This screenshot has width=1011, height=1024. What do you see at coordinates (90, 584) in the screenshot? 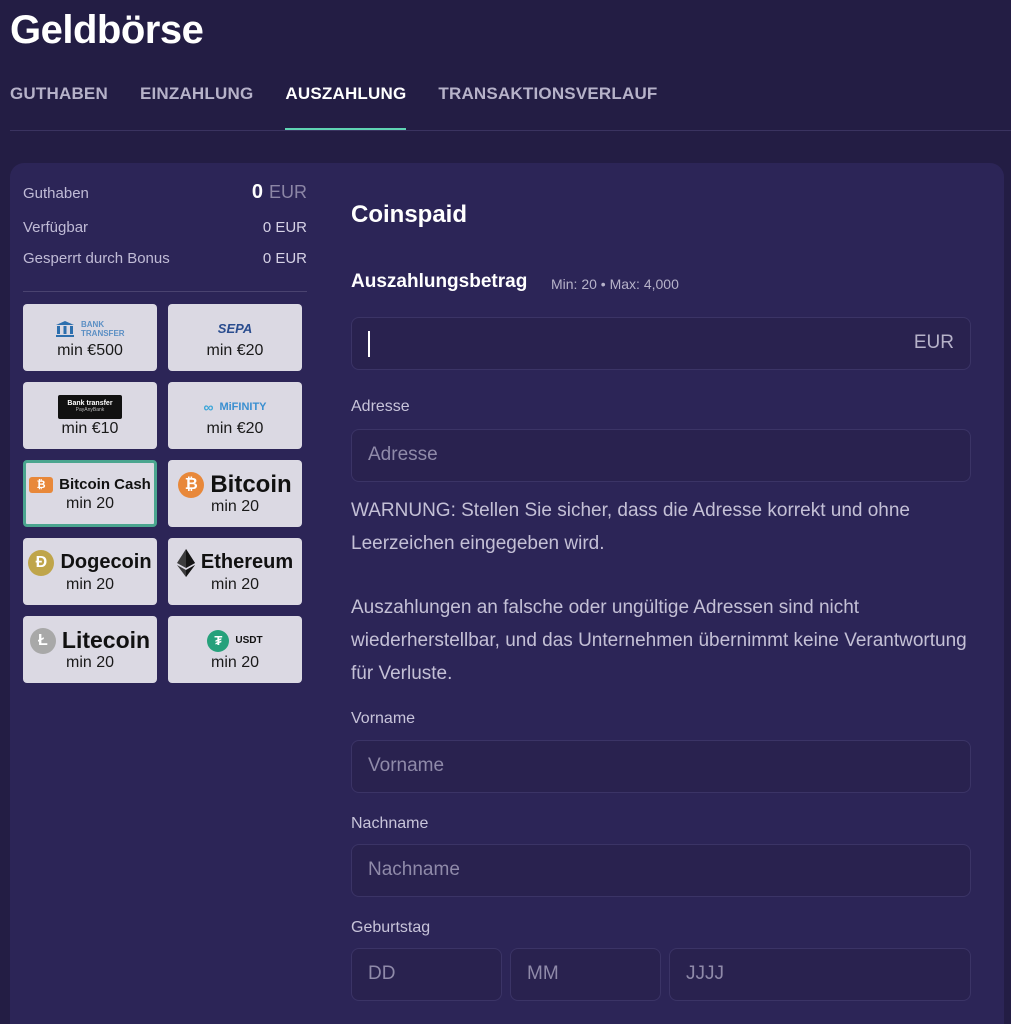
I see `dogecoin-min: min 20` at bounding box center [90, 584].